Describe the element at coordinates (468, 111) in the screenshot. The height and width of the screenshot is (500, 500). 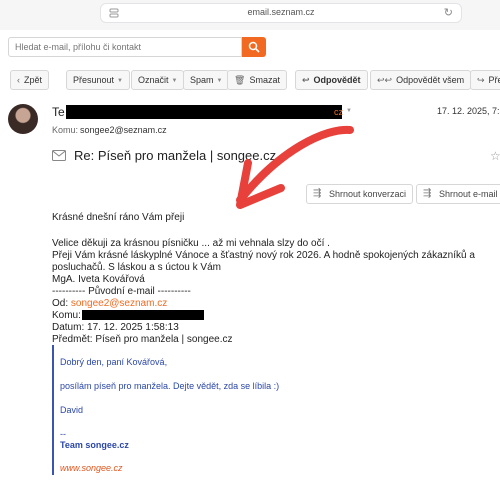
I see `message-date: 17. 12. 2025, 7:5` at that location.